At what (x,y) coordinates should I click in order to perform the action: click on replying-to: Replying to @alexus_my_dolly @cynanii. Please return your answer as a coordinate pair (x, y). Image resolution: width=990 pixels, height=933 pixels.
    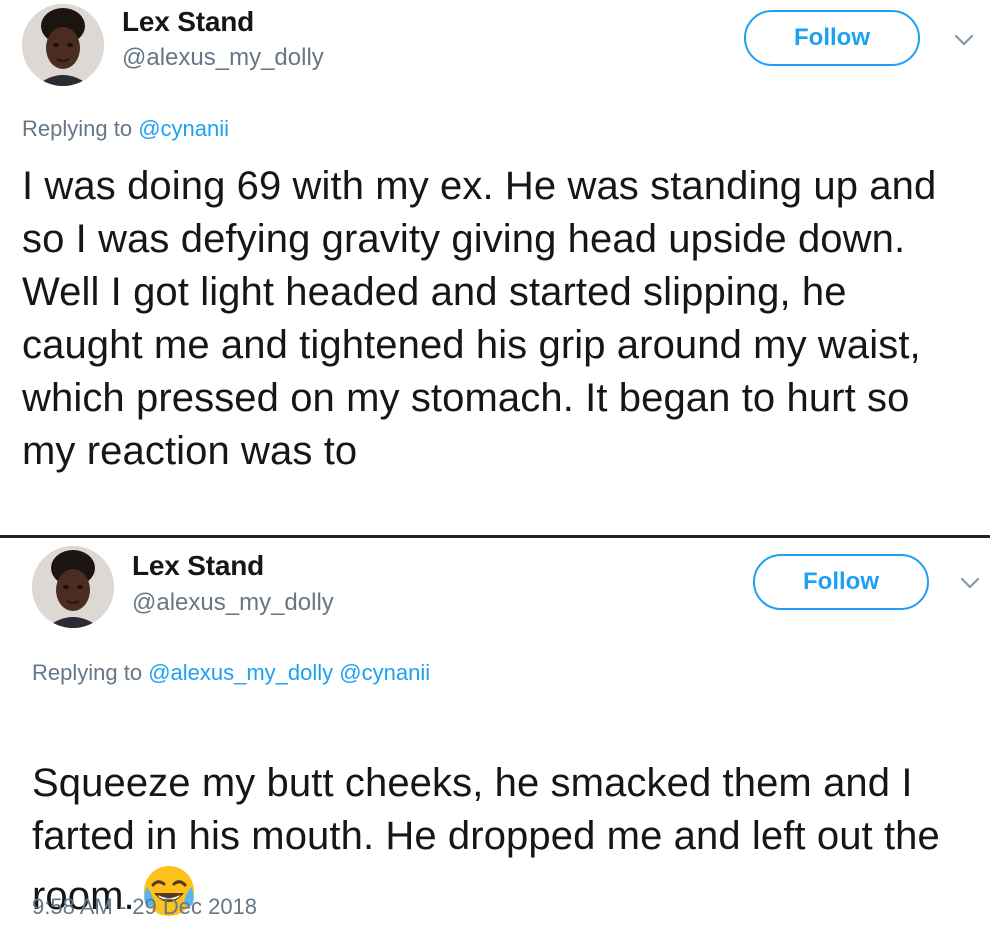
    Looking at the image, I should click on (231, 673).